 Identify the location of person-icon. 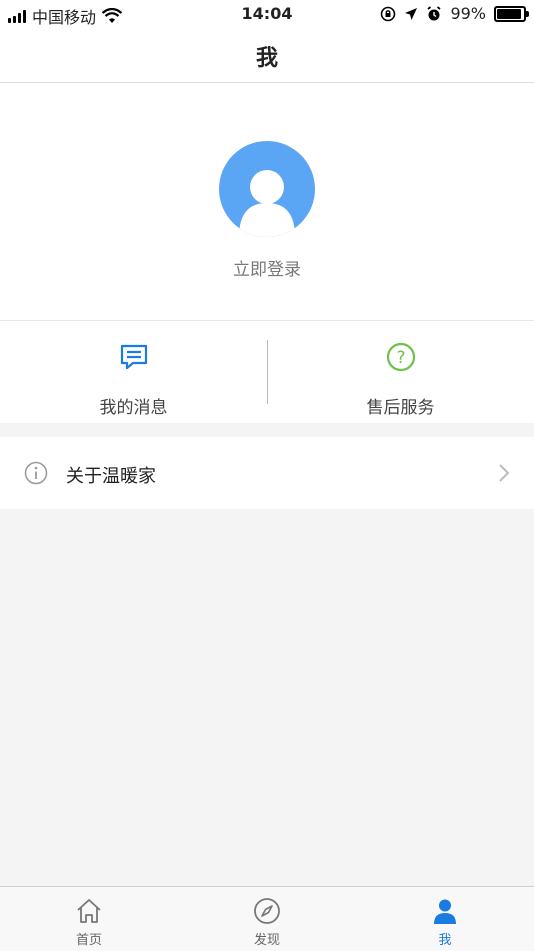
(445, 911).